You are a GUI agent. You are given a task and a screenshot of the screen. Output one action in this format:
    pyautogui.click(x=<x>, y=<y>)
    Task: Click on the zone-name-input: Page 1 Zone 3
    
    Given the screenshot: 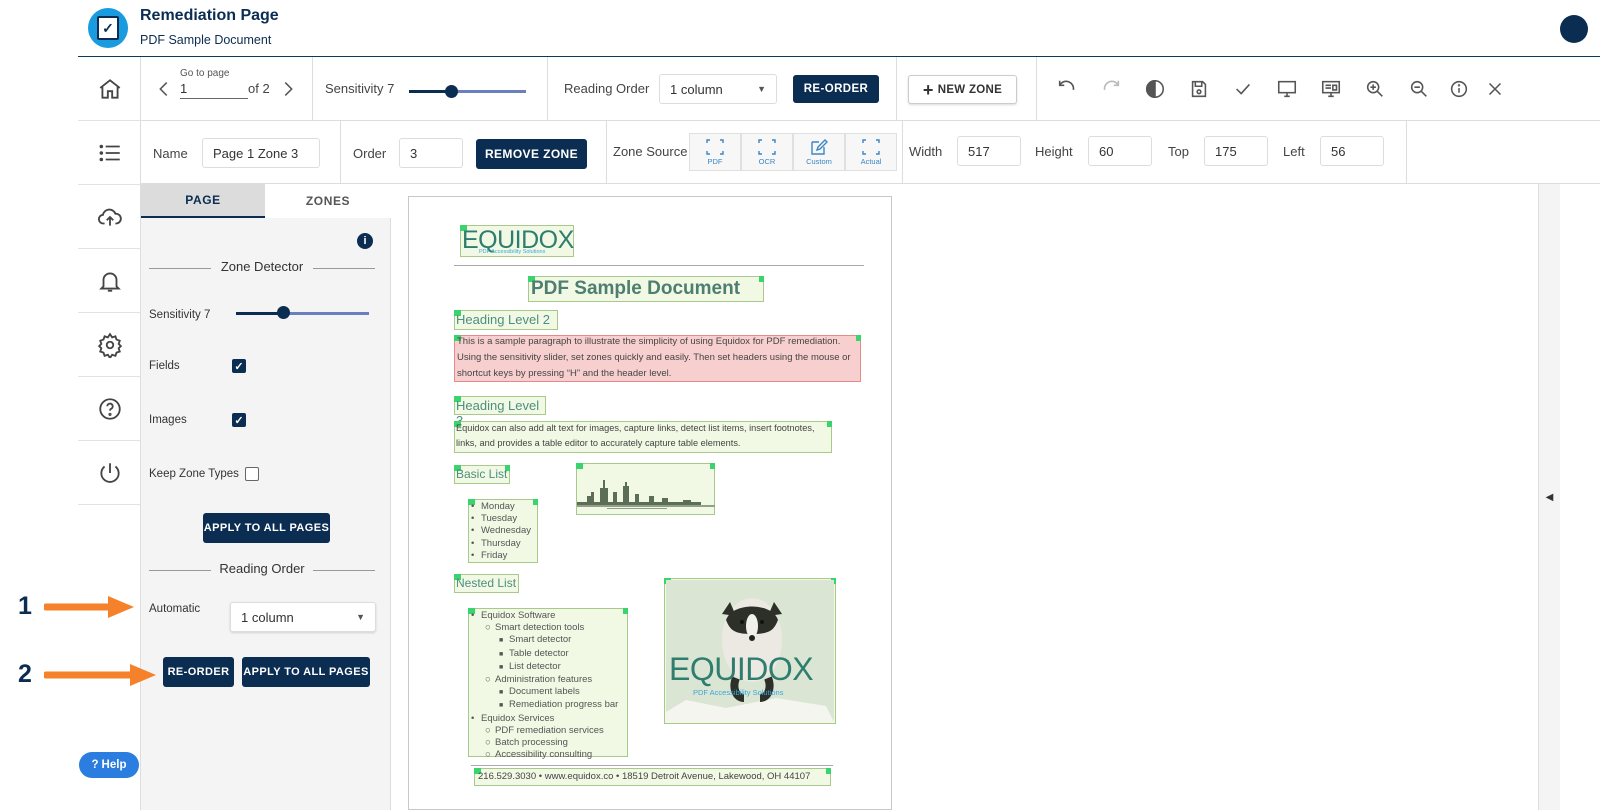 What is the action you would take?
    pyautogui.click(x=261, y=153)
    